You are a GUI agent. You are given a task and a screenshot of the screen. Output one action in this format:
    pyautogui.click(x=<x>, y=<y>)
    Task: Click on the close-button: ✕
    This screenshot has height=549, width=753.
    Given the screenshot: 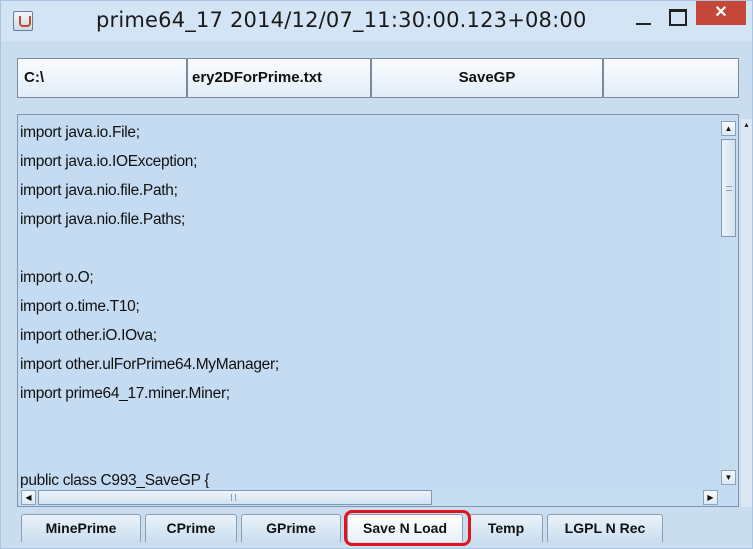 What is the action you would take?
    pyautogui.click(x=721, y=13)
    